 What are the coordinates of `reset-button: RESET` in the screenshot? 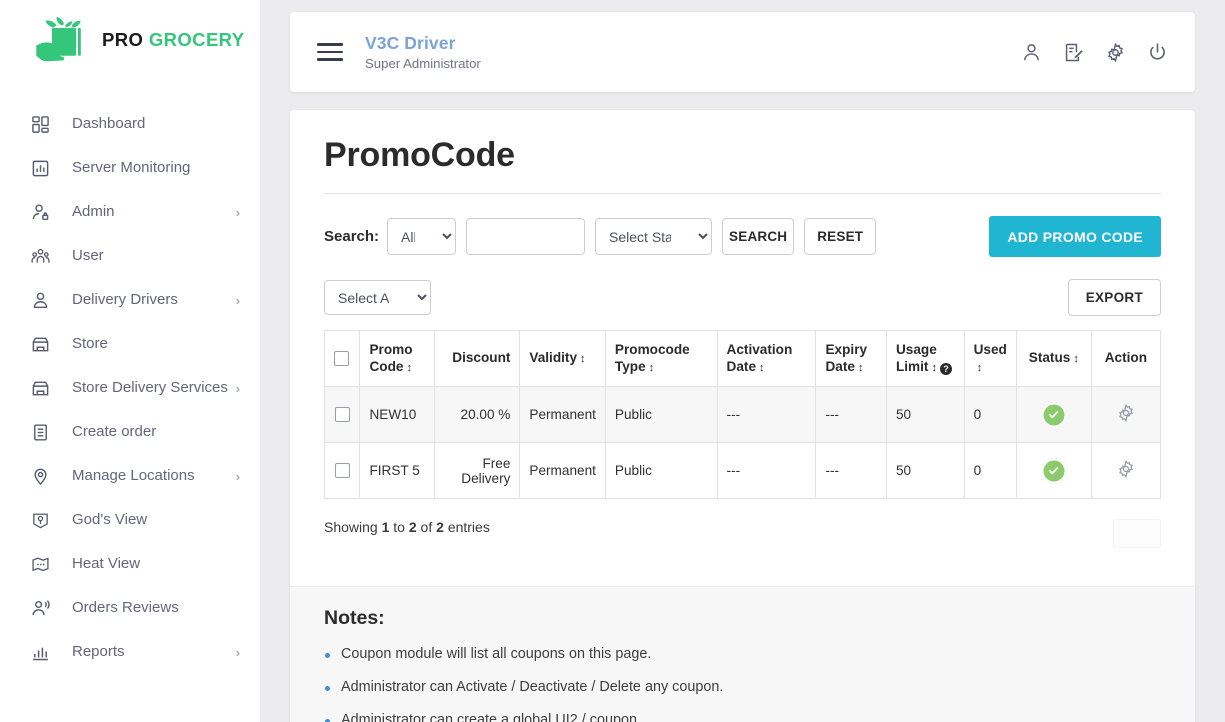 It's located at (840, 236).